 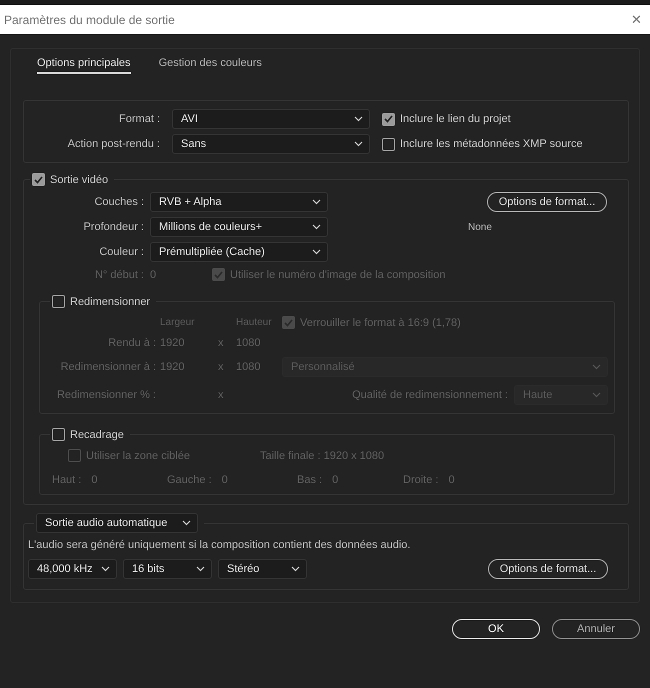 What do you see at coordinates (118, 202) in the screenshot?
I see `field-label: Couches :` at bounding box center [118, 202].